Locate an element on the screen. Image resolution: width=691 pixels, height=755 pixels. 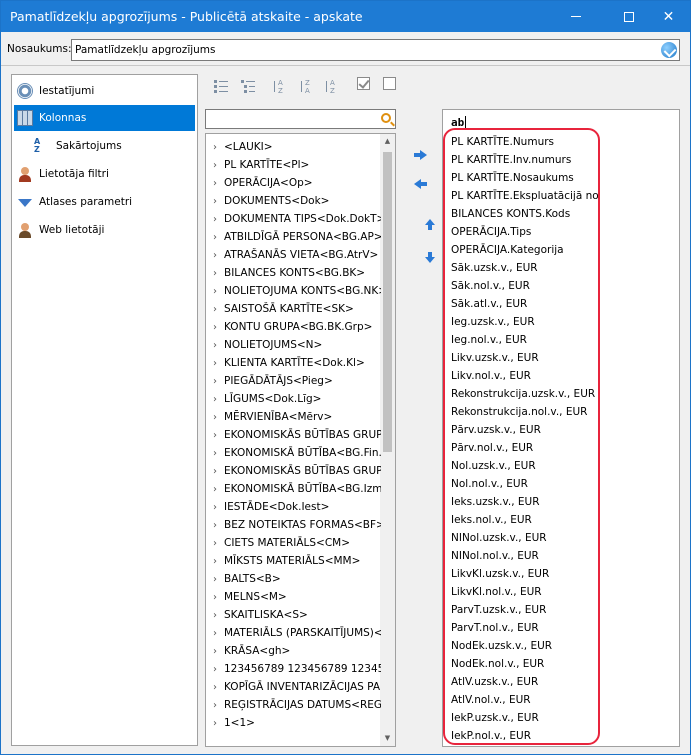
scroll-thumb is located at coordinates (387, 302).